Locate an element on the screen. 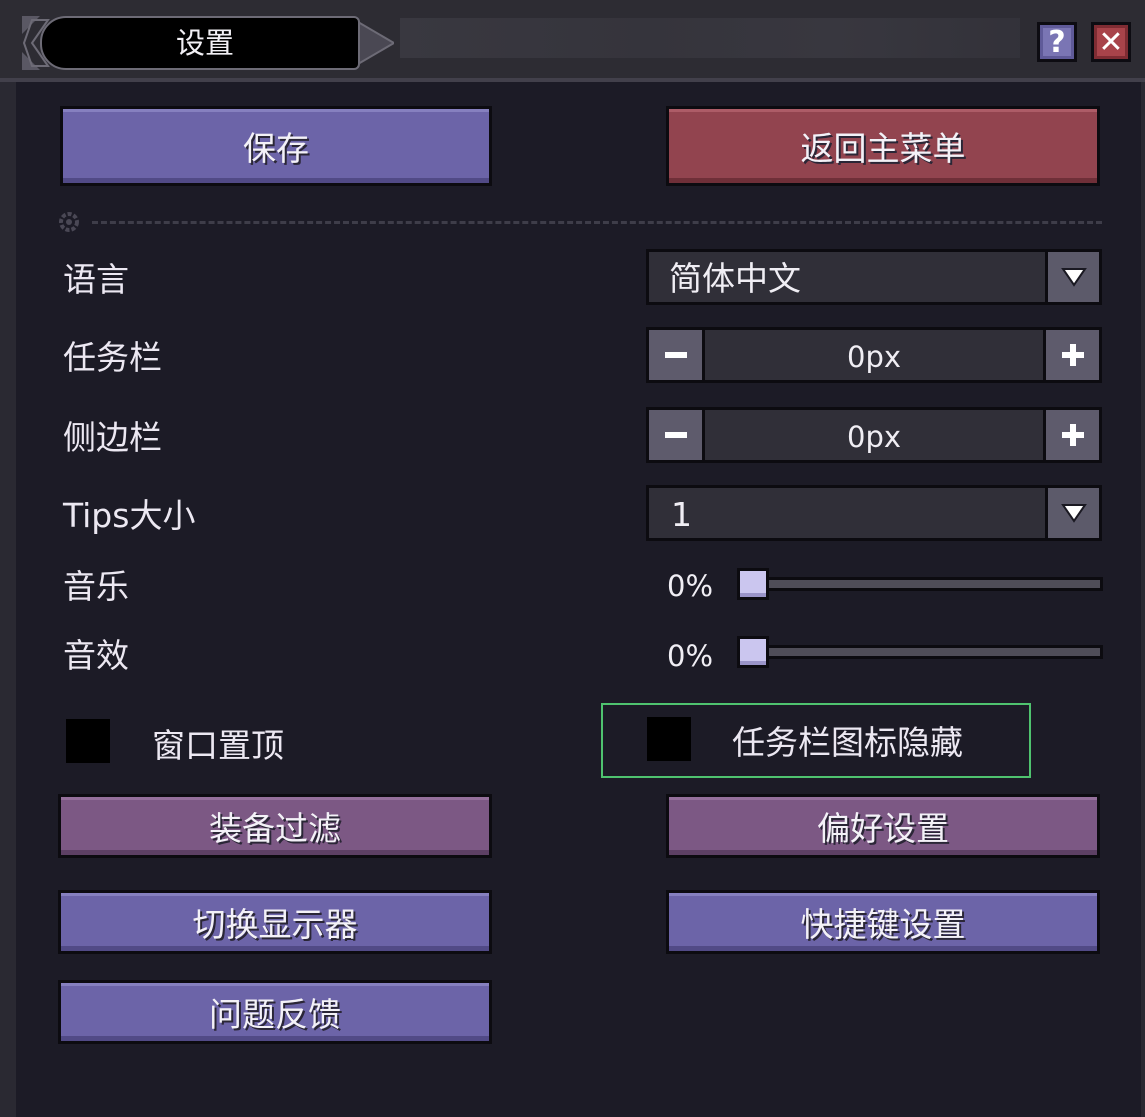 This screenshot has width=1145, height=1117. music-slider is located at coordinates (920, 584).